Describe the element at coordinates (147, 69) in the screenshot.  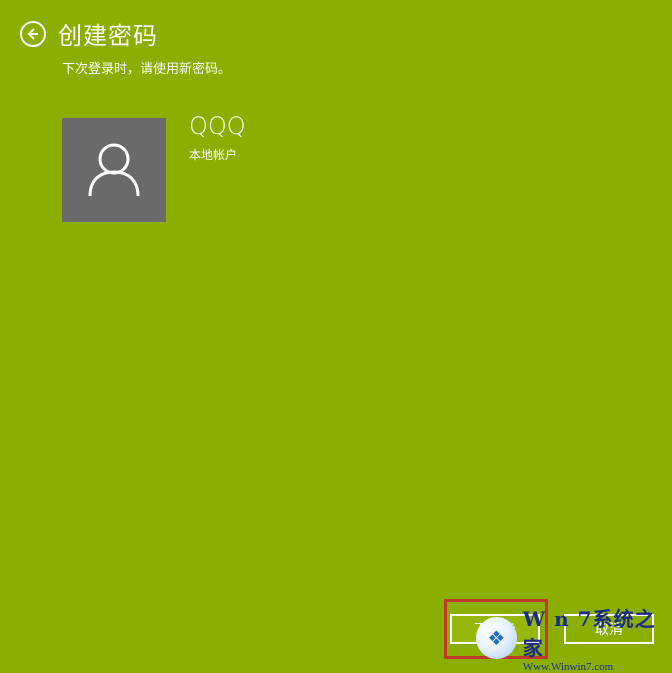
I see `page-subtitle: 下次登录时，请使用新密码。` at that location.